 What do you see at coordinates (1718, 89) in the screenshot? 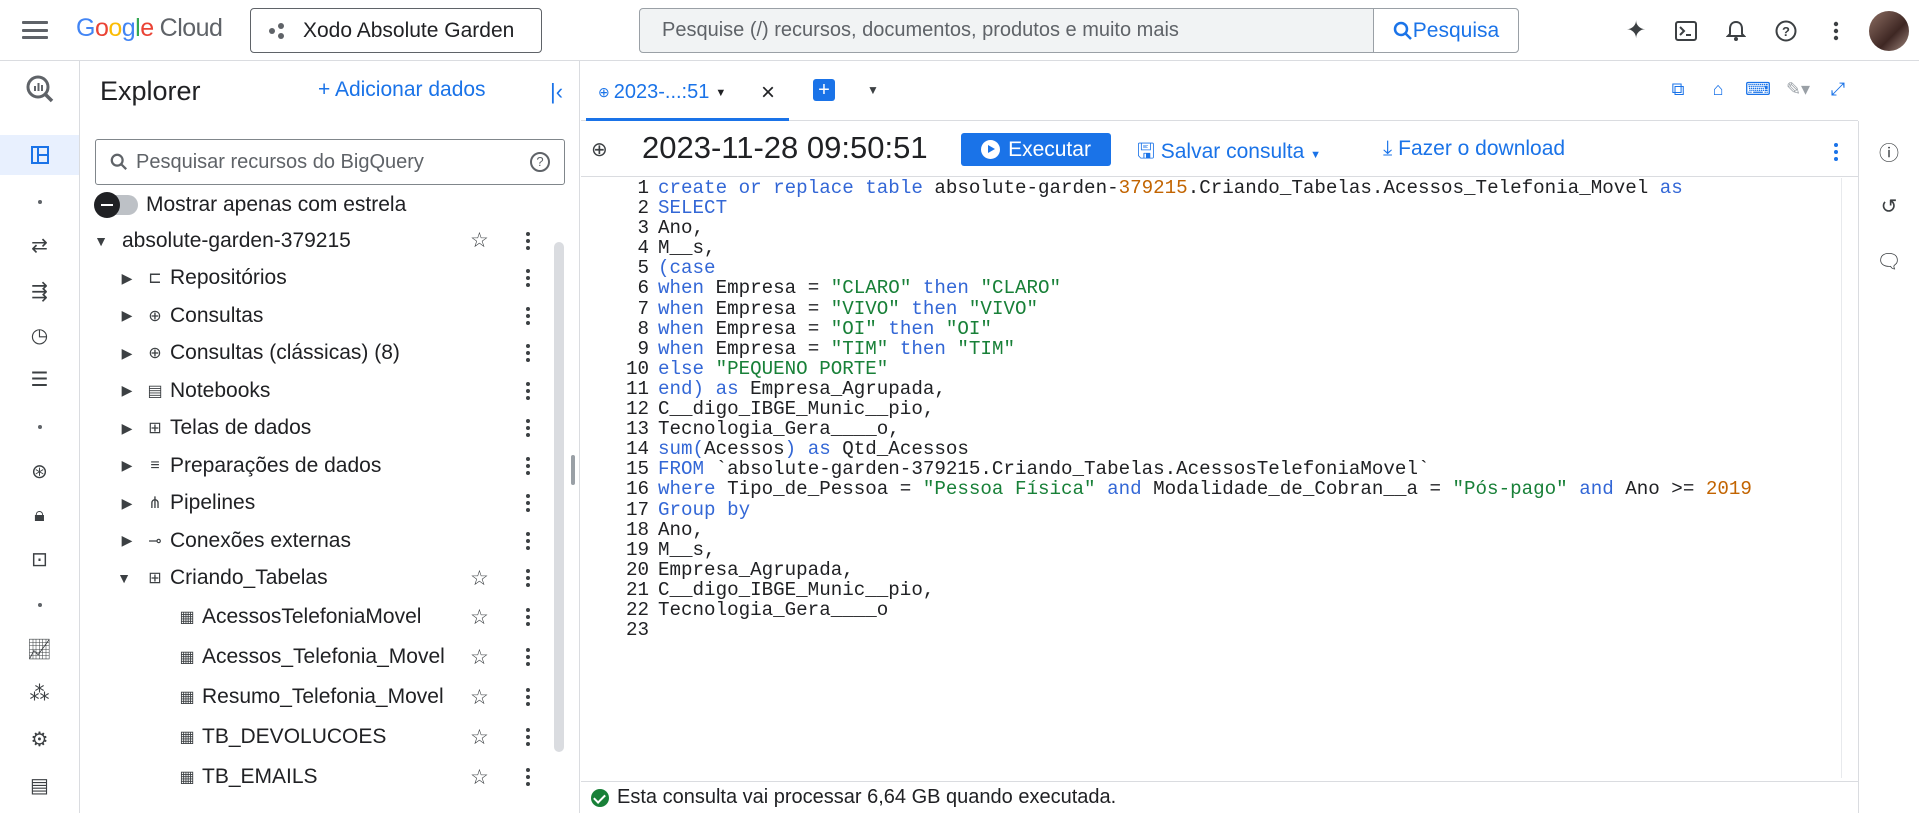
I see `home-icon: ⌂` at bounding box center [1718, 89].